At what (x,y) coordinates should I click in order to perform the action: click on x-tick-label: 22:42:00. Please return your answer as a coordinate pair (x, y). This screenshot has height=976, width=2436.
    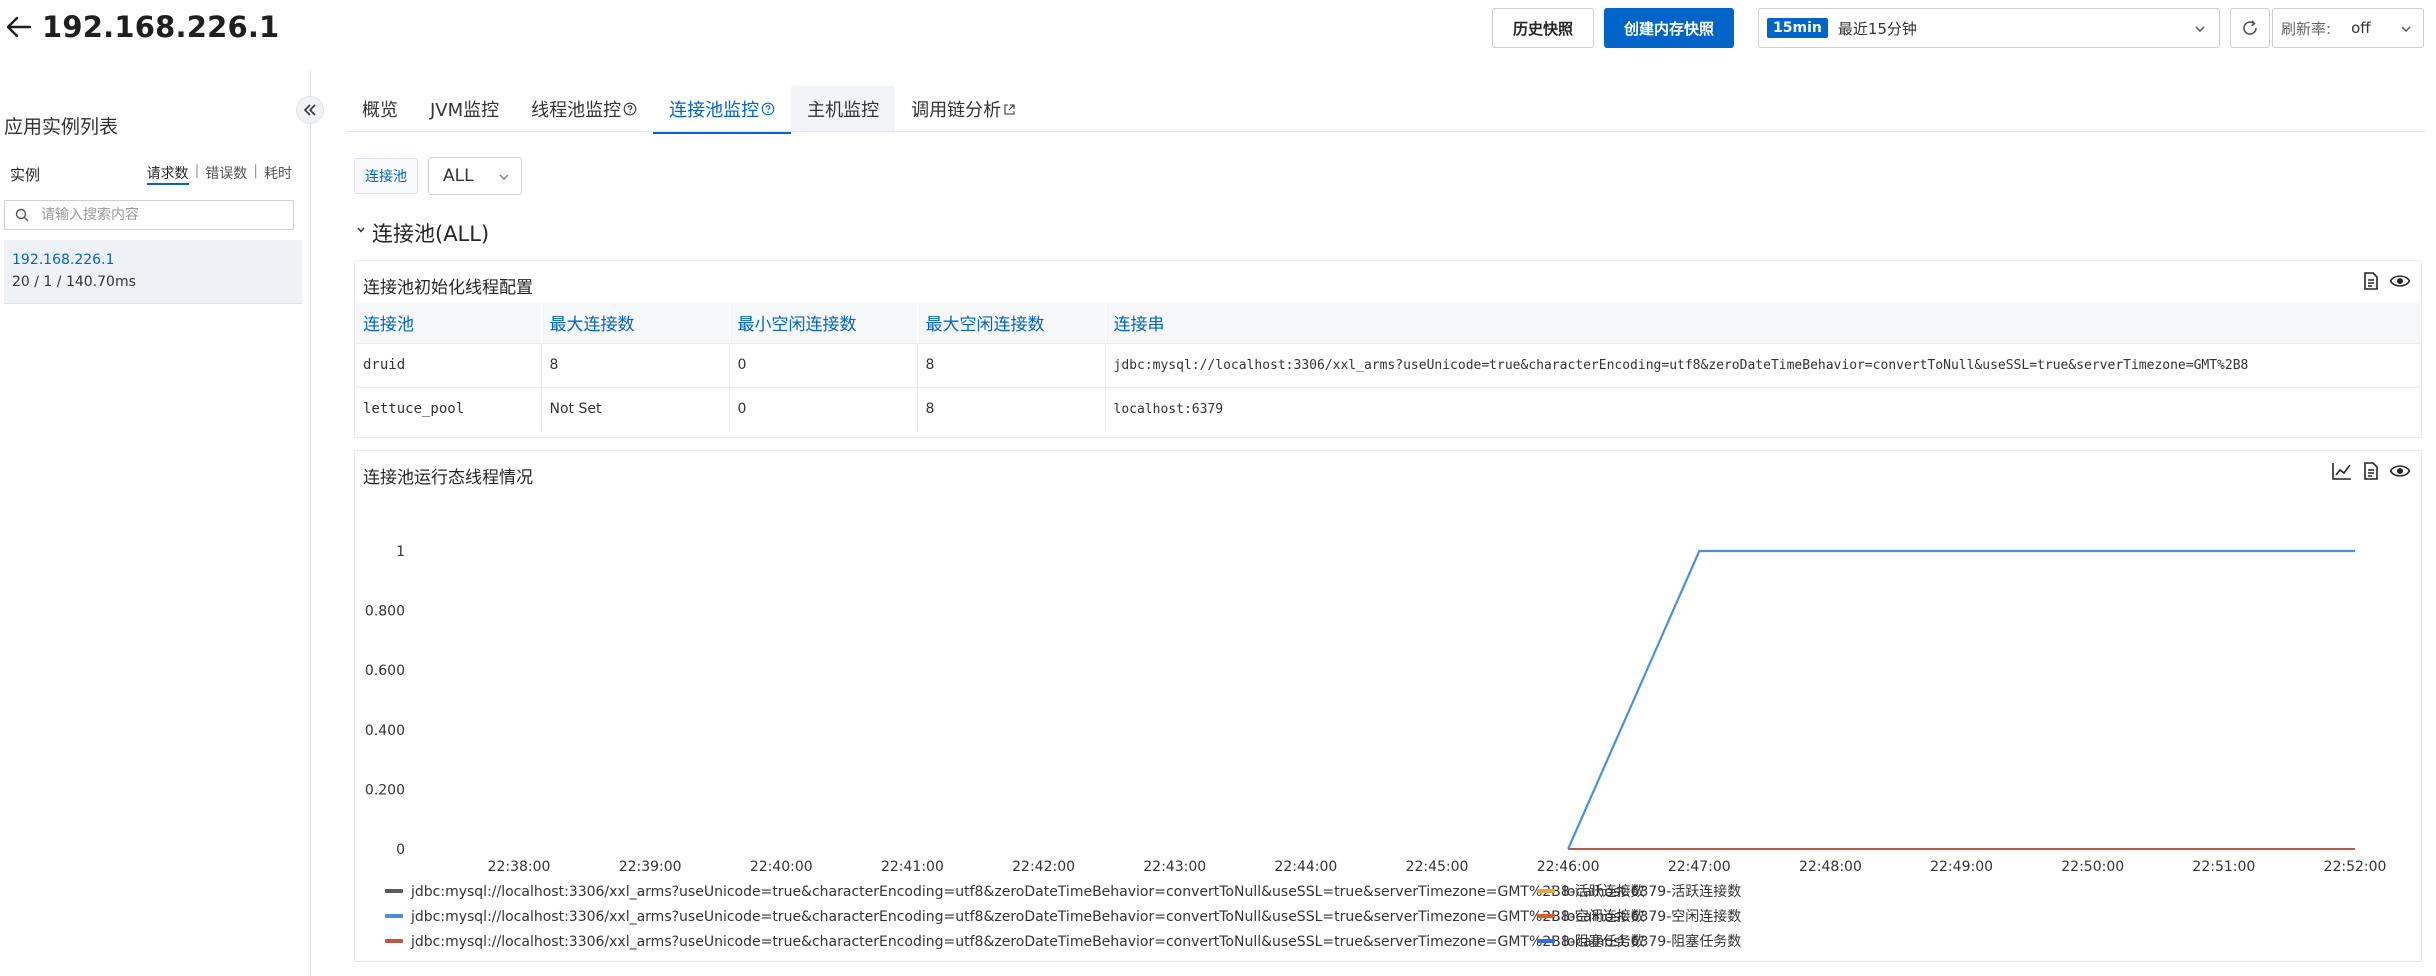
    Looking at the image, I should click on (1043, 865).